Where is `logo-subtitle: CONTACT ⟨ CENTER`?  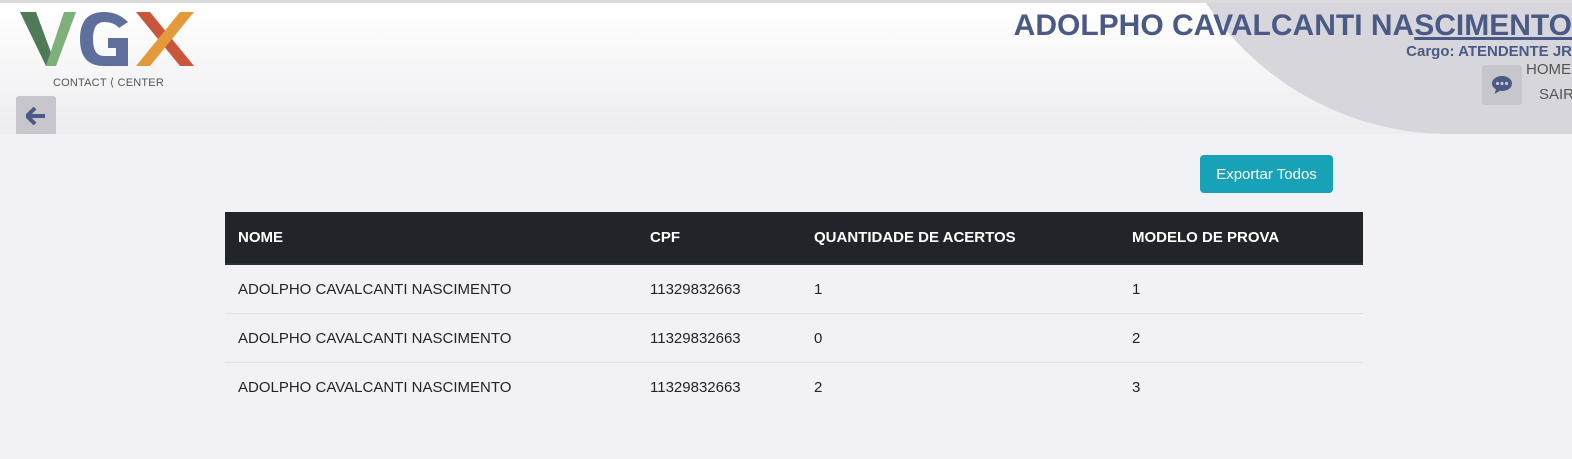
logo-subtitle: CONTACT ⟨ CENTER is located at coordinates (108, 83).